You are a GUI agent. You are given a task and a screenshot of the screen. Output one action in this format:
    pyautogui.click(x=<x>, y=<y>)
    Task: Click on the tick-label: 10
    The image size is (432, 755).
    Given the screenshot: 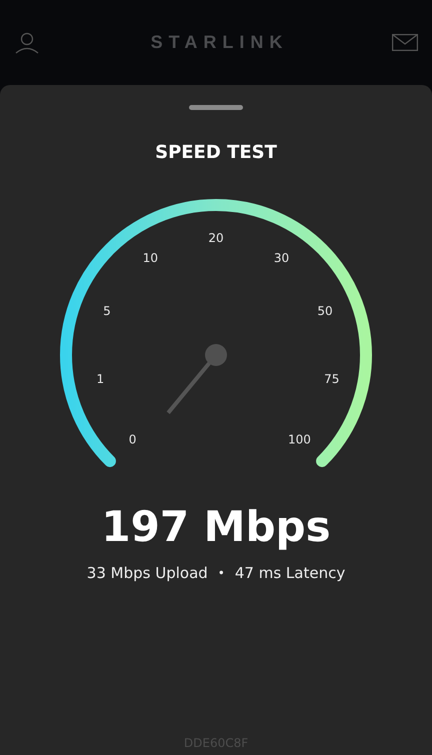 What is the action you would take?
    pyautogui.click(x=150, y=257)
    